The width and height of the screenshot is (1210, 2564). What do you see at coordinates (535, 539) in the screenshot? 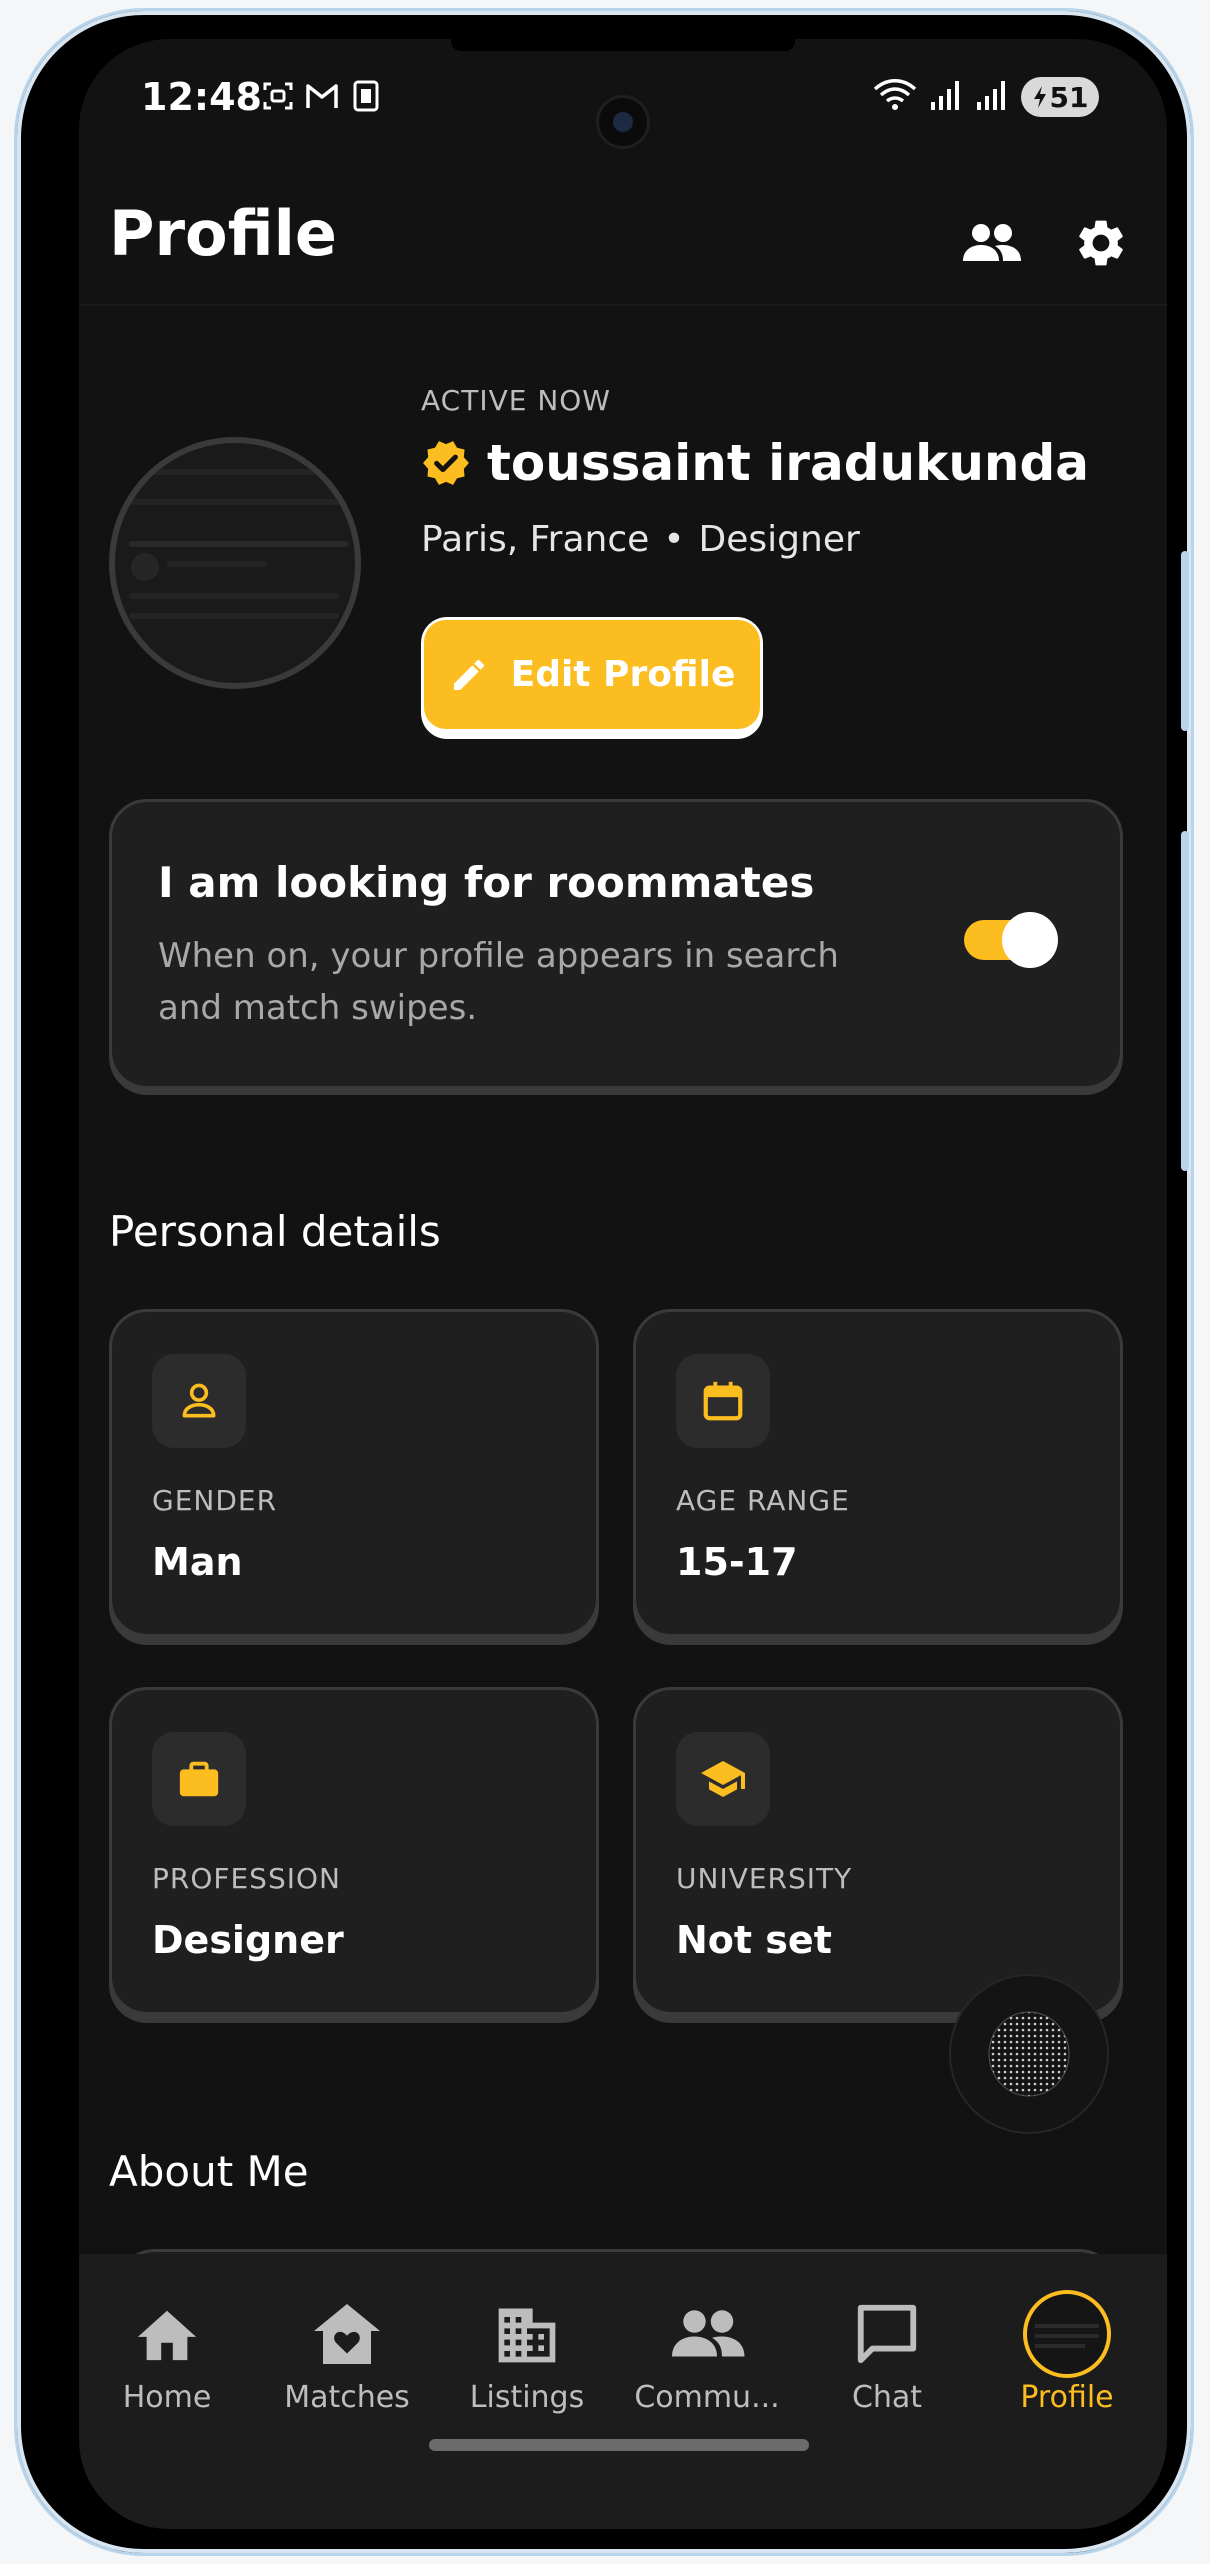
I see `user-location: Paris, France` at bounding box center [535, 539].